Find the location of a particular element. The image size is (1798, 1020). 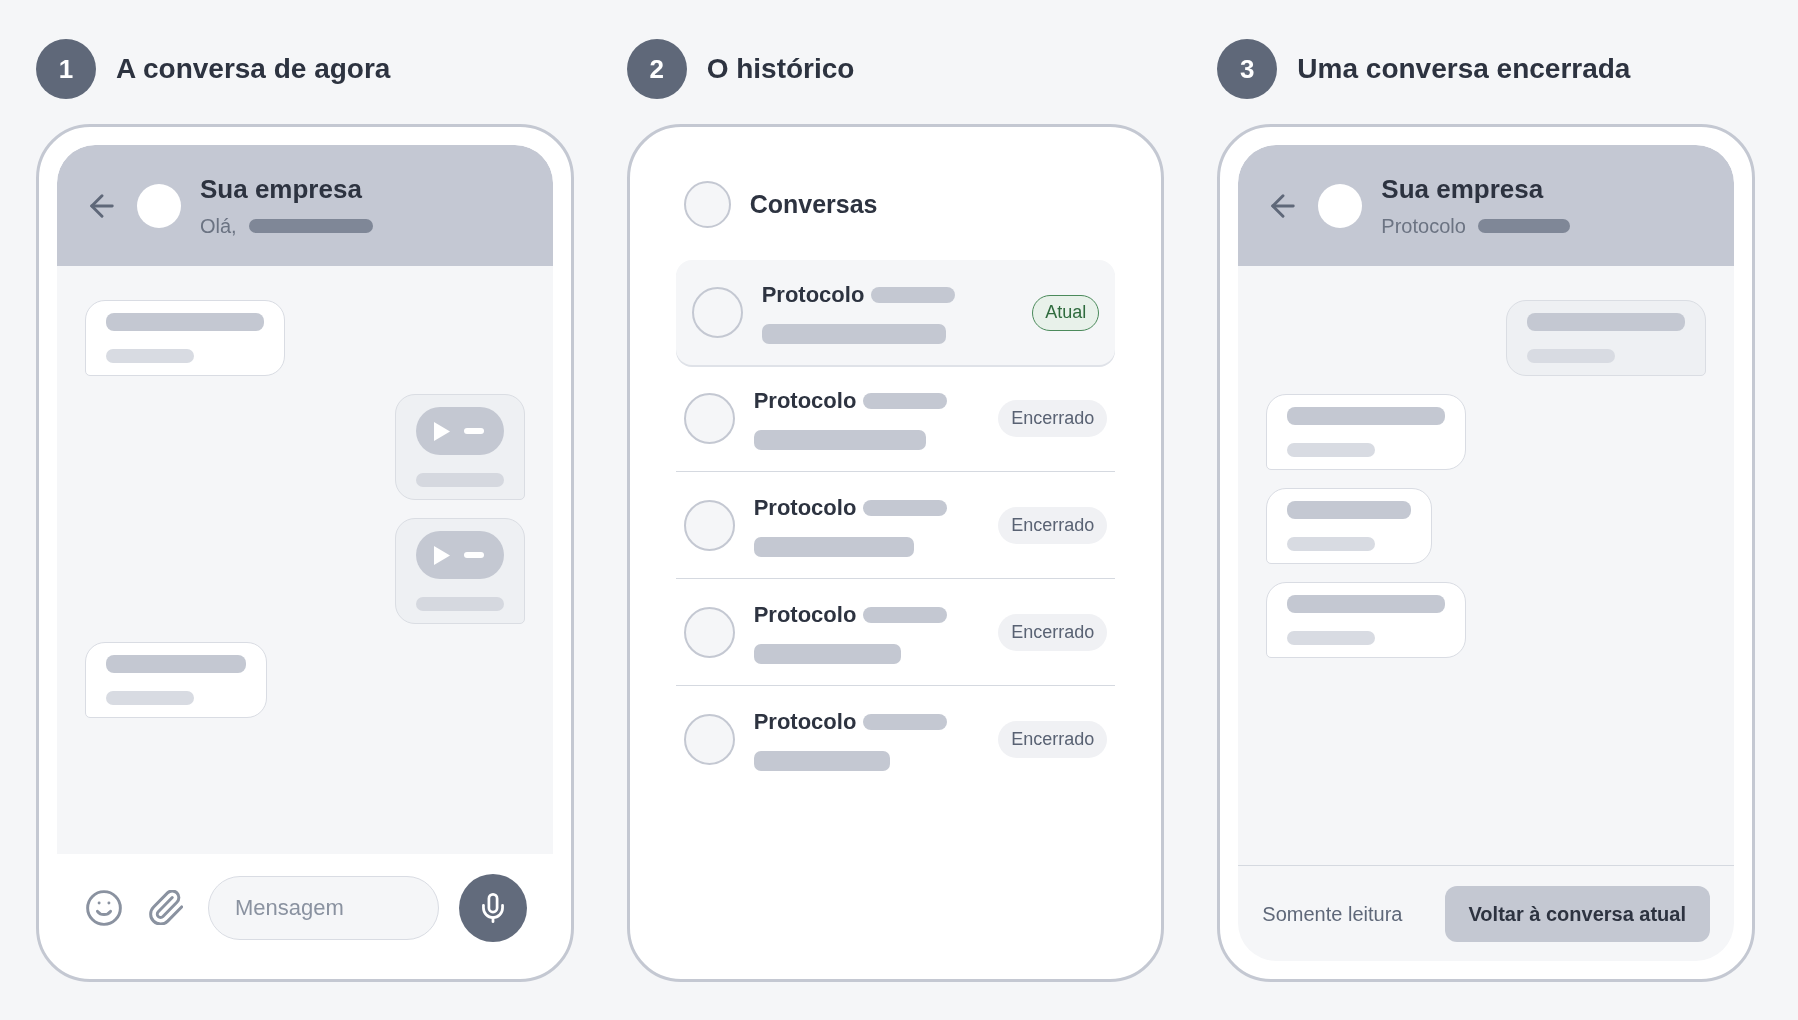

step-title: Uma conversa encerrada is located at coordinates (1464, 69).